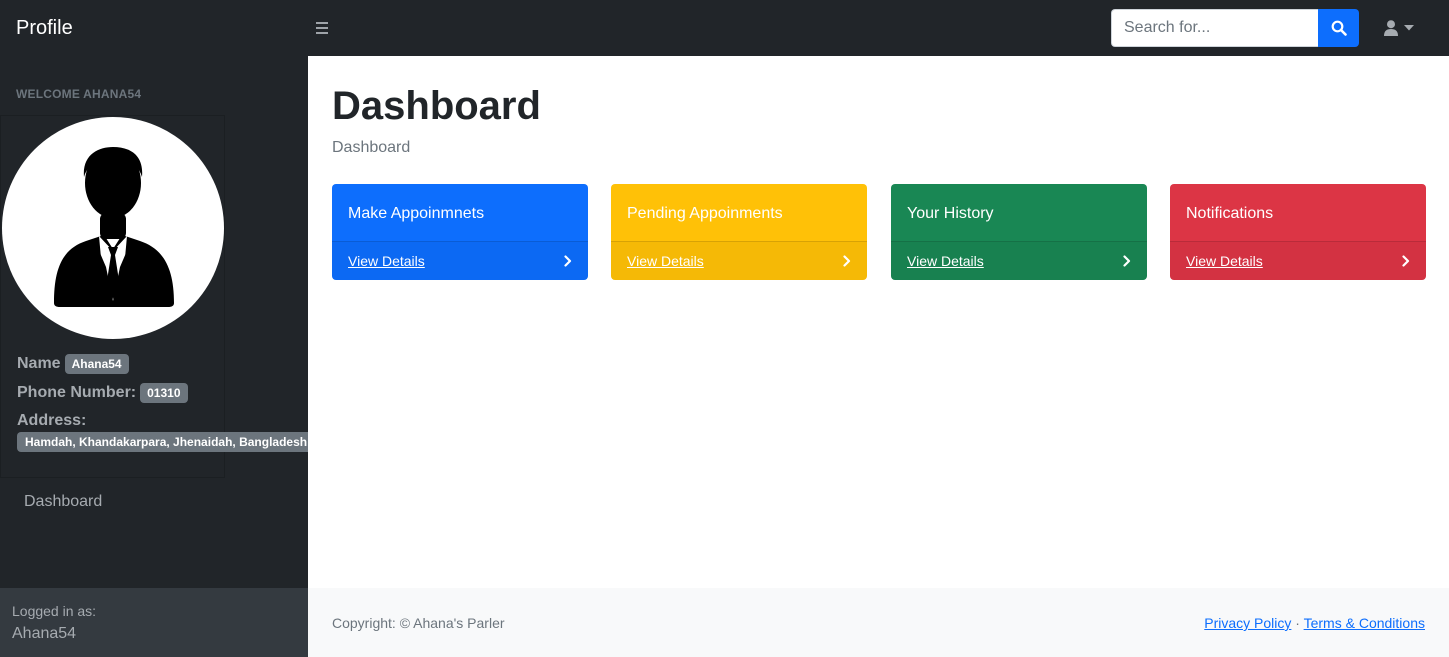 The height and width of the screenshot is (657, 1449). I want to click on terms-conditions-link: Terms & Conditions, so click(1364, 623).